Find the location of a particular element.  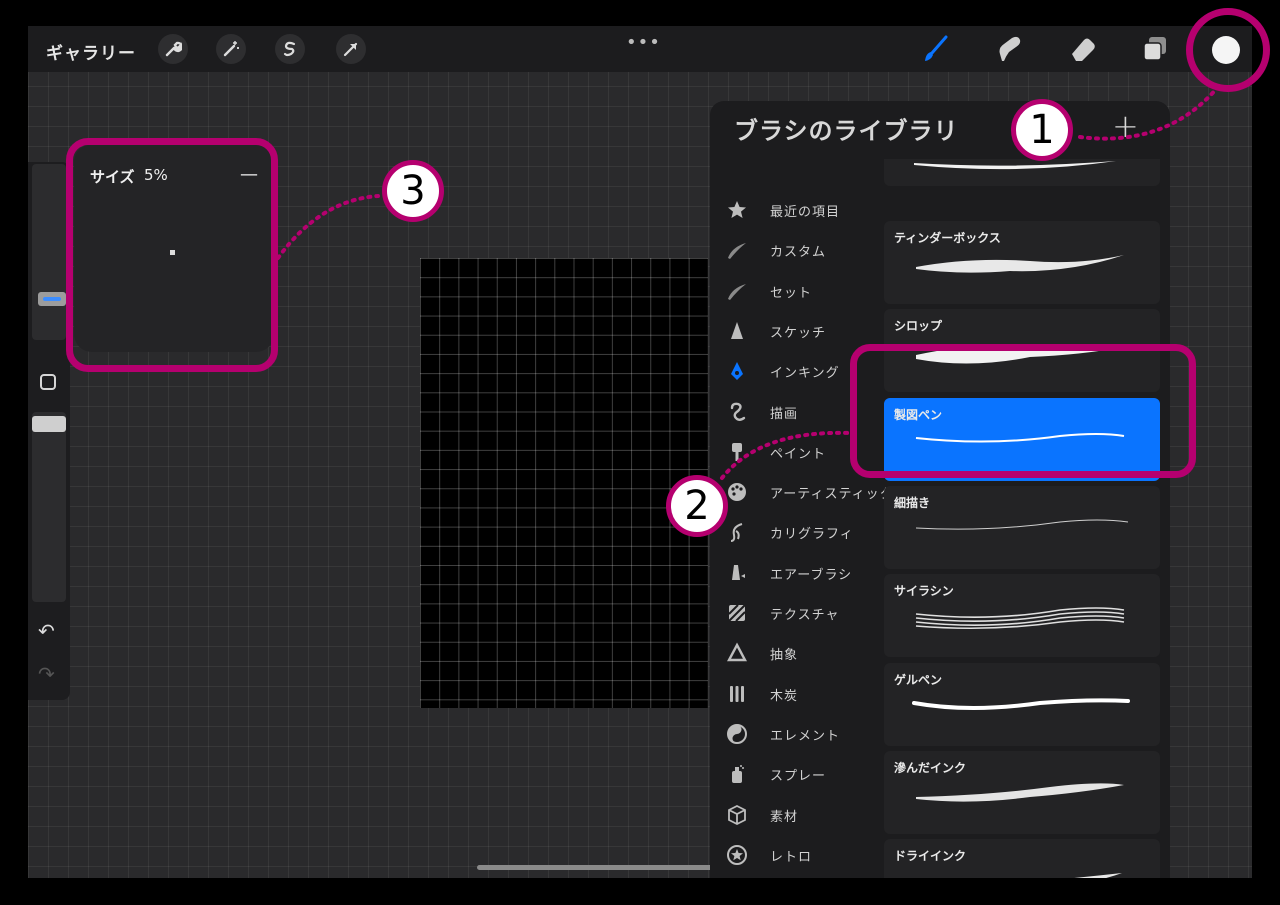

annotation-marker-2: 2 is located at coordinates (697, 506).